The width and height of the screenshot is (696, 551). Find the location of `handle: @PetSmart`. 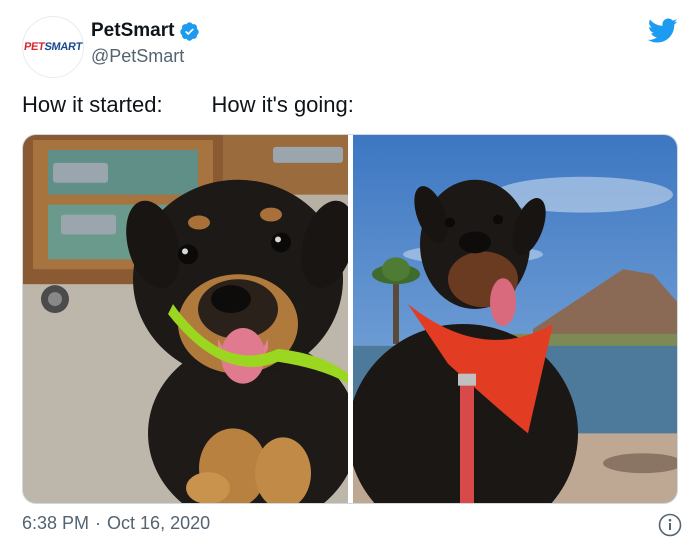

handle: @PetSmart is located at coordinates (145, 56).